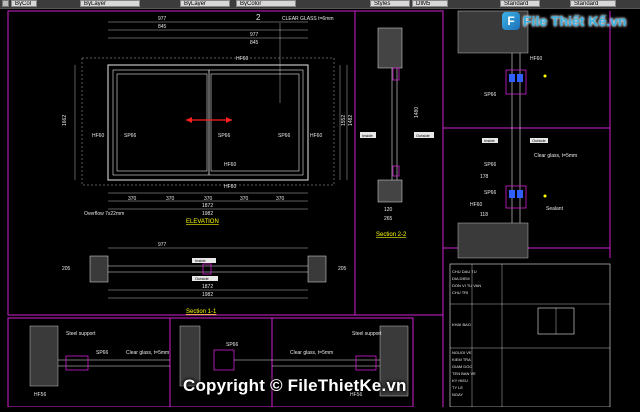 This screenshot has width=640, height=412. I want to click on detail-dim: 118, so click(484, 215).